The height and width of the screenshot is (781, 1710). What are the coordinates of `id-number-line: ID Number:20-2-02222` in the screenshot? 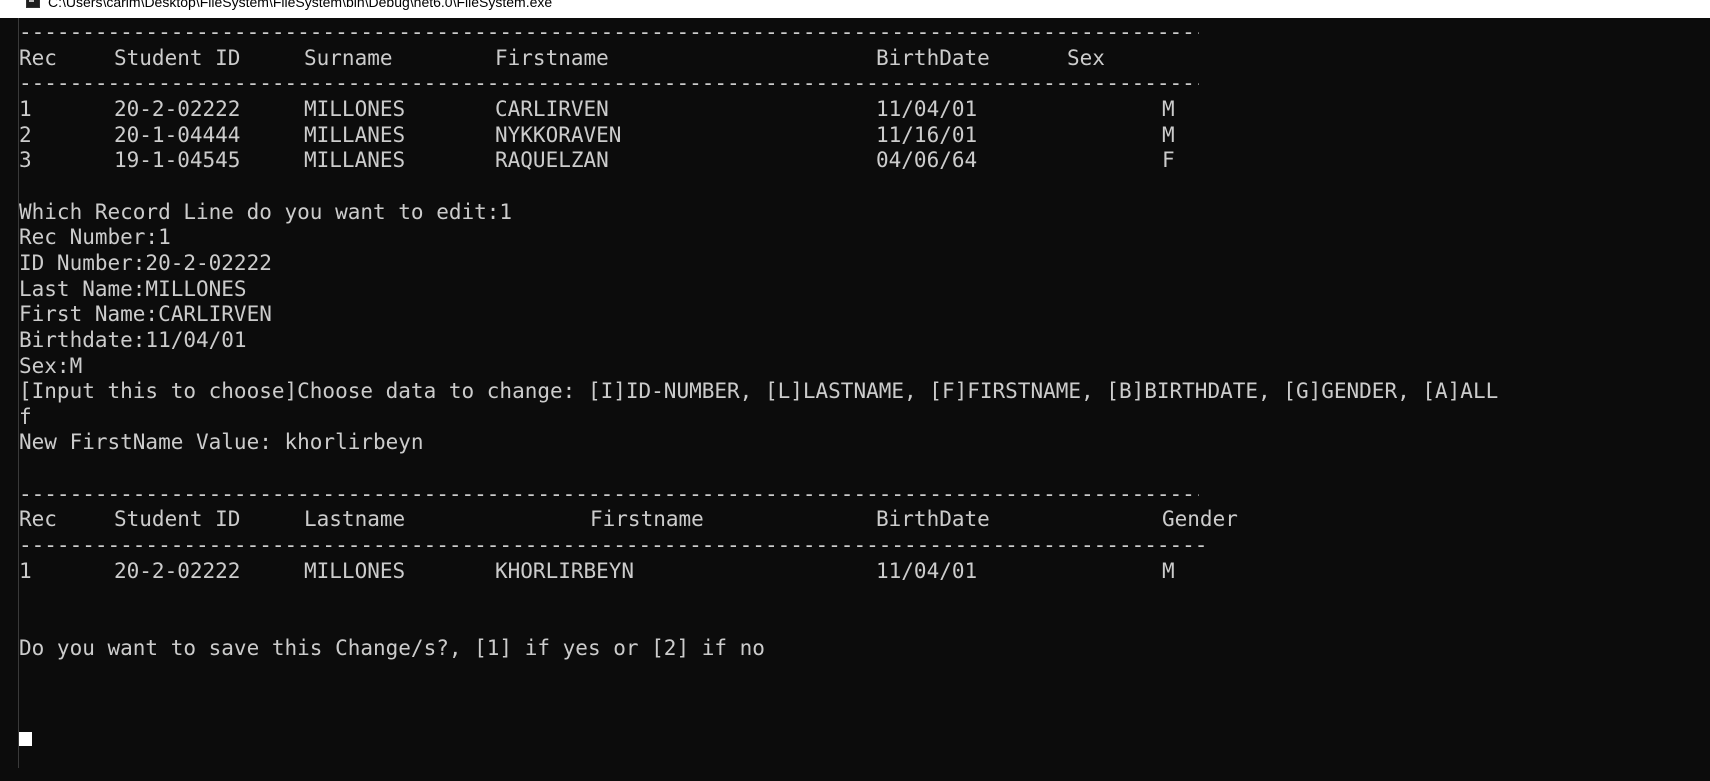 It's located at (145, 263).